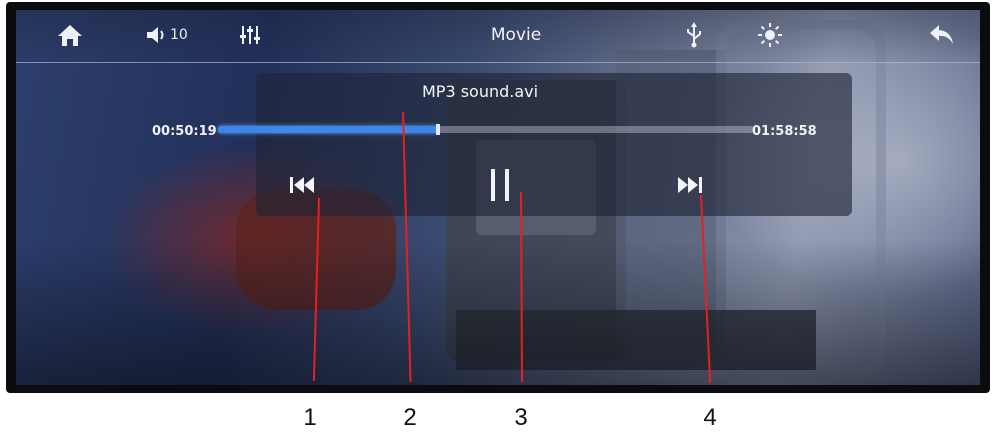 This screenshot has height=433, width=996. I want to click on play-pause-button, so click(500, 187).